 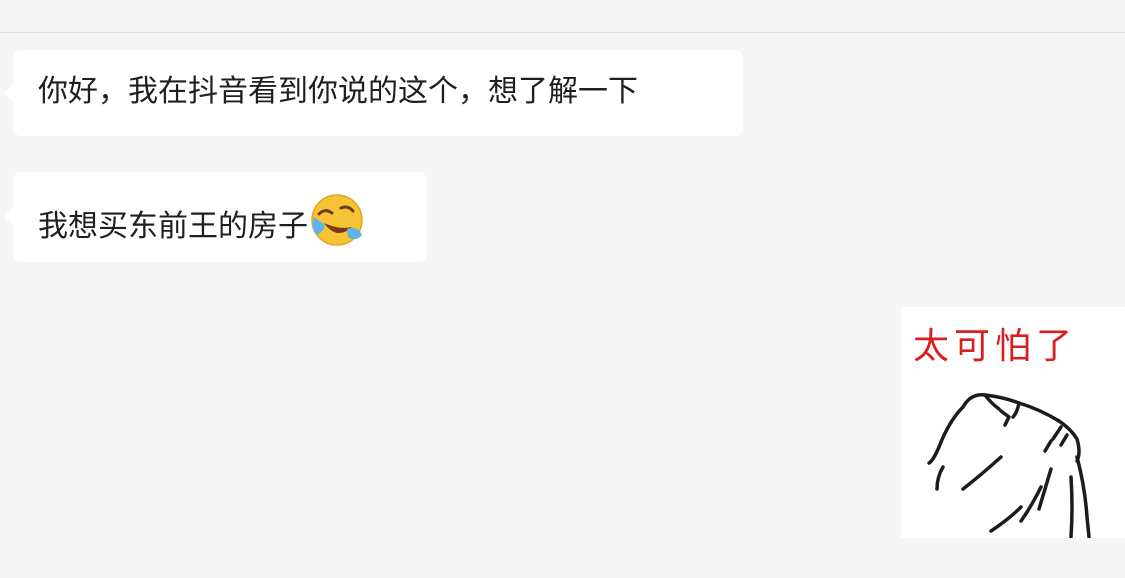 What do you see at coordinates (173, 226) in the screenshot?
I see `message-text: 我想买东前王的房子` at bounding box center [173, 226].